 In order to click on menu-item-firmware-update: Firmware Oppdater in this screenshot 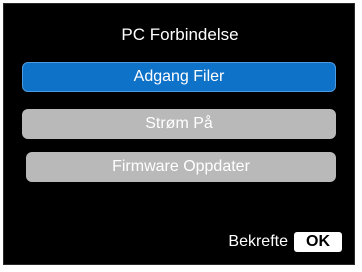, I will do `click(181, 167)`.